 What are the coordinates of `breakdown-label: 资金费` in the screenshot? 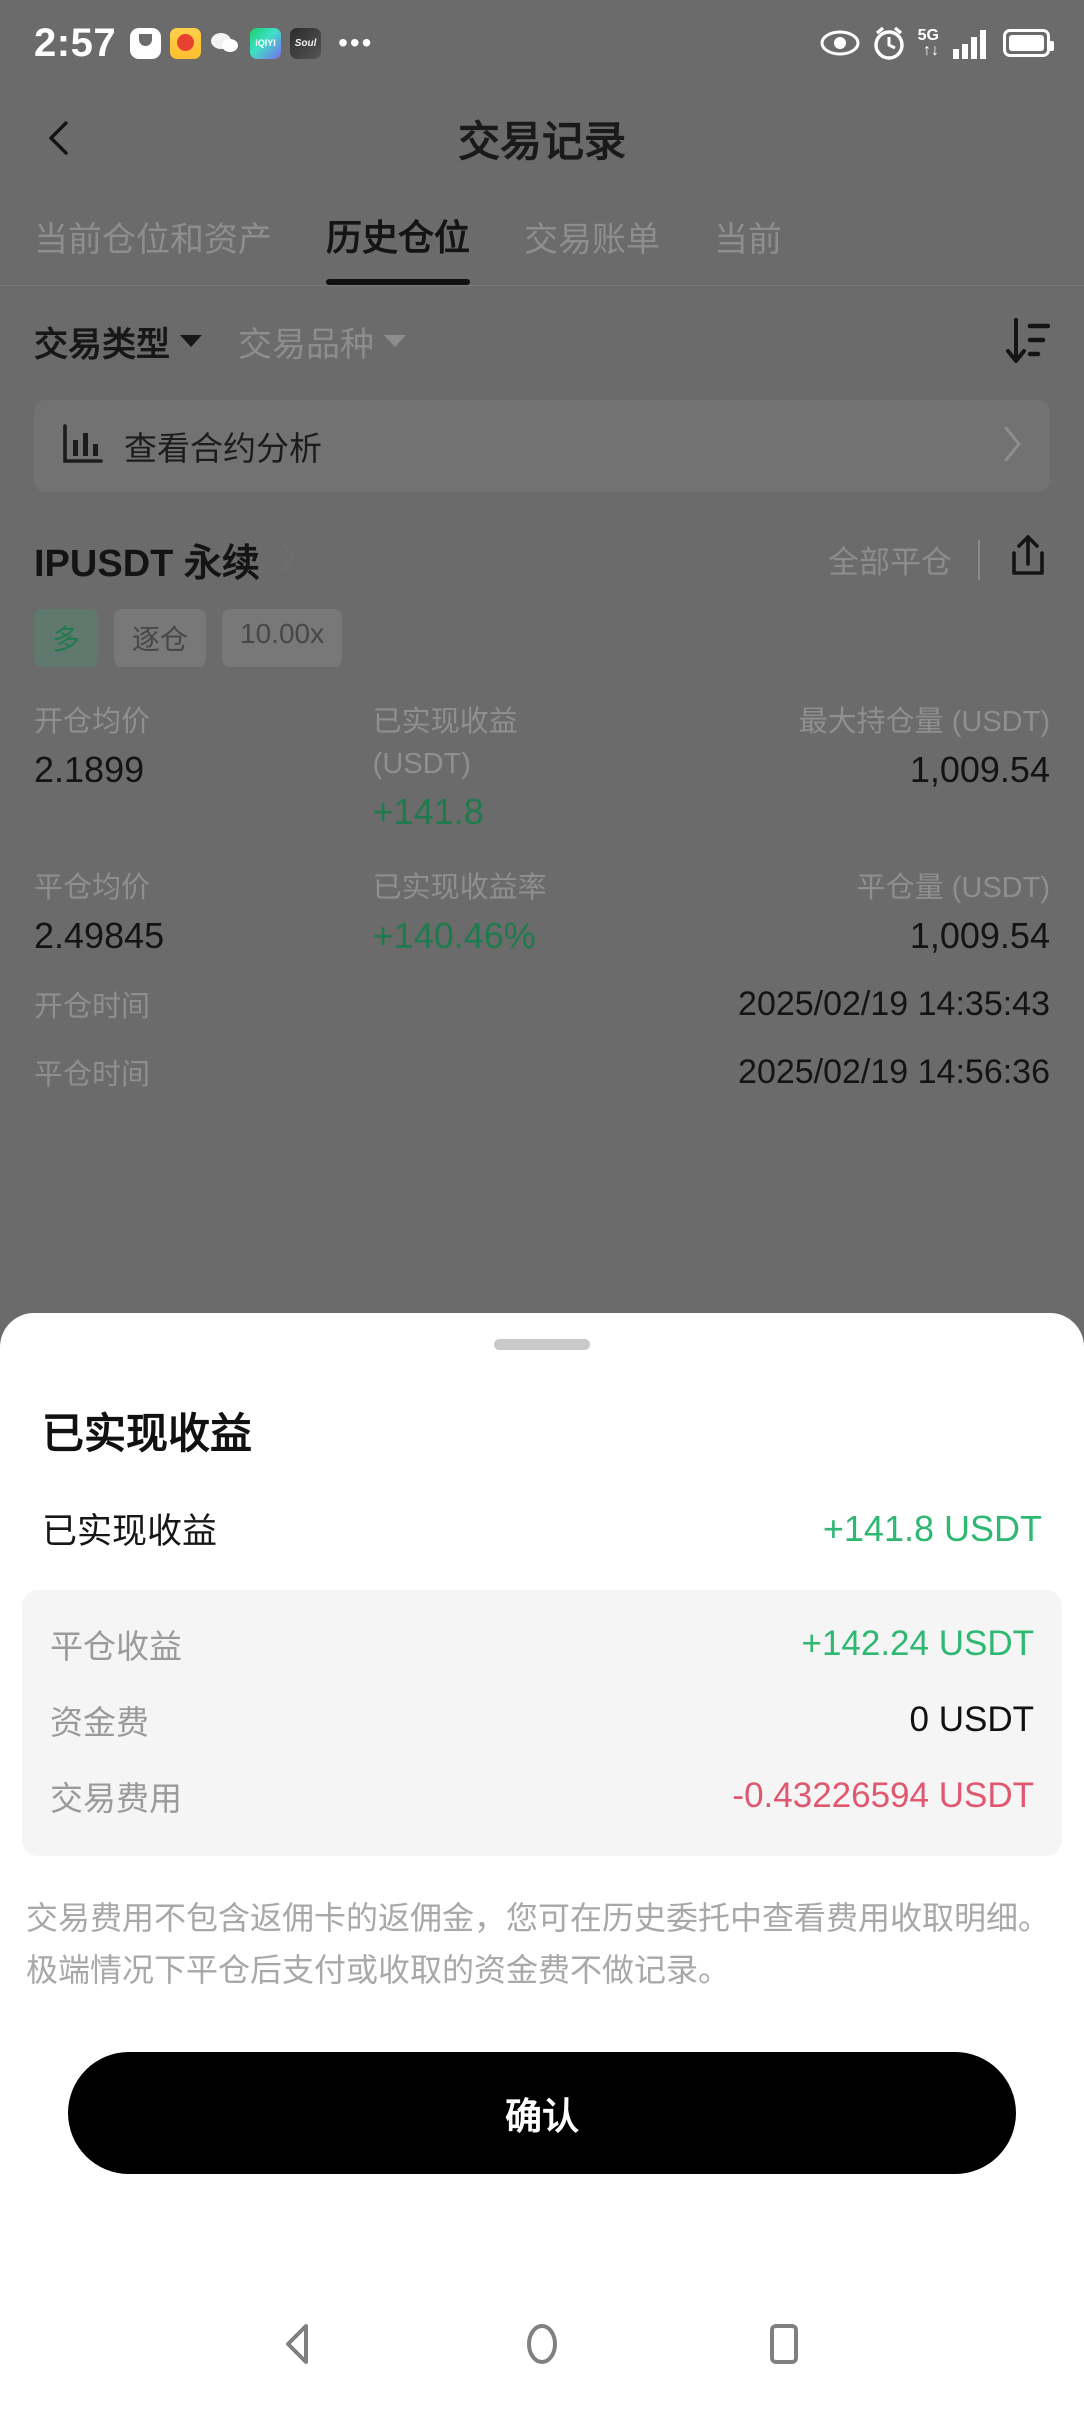 It's located at (99, 1722).